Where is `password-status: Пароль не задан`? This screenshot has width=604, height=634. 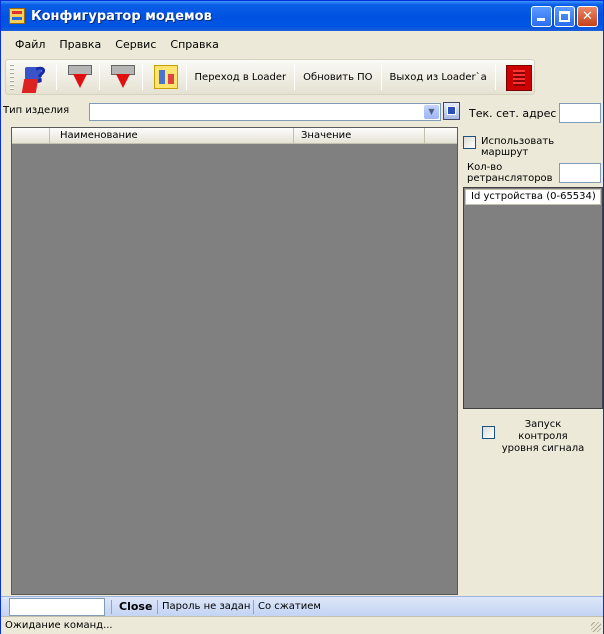
password-status: Пароль не задан is located at coordinates (206, 606).